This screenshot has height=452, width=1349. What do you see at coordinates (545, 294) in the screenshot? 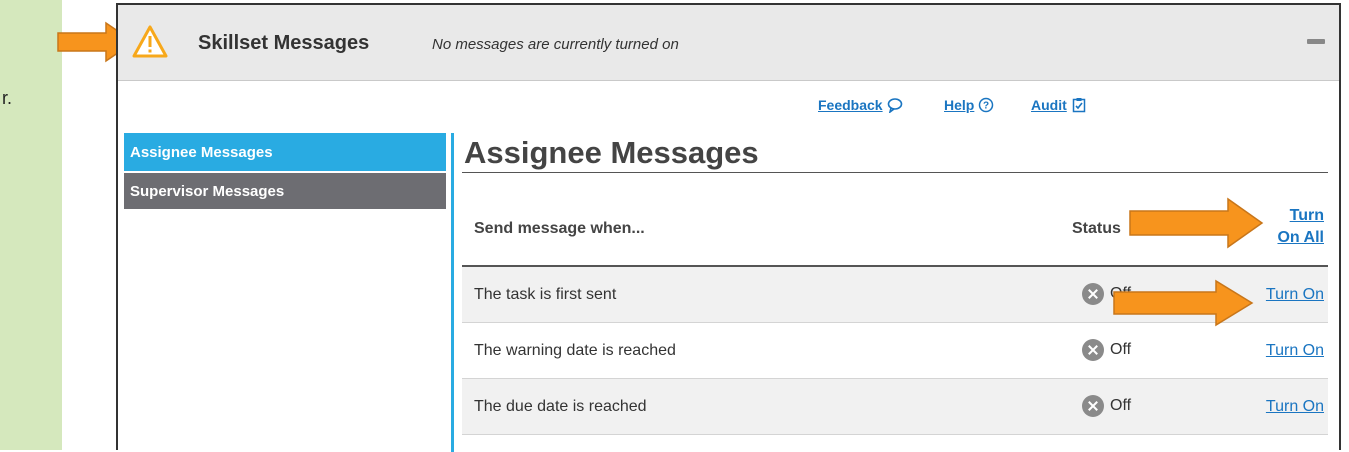
I see `row-message: The task is first sent` at bounding box center [545, 294].